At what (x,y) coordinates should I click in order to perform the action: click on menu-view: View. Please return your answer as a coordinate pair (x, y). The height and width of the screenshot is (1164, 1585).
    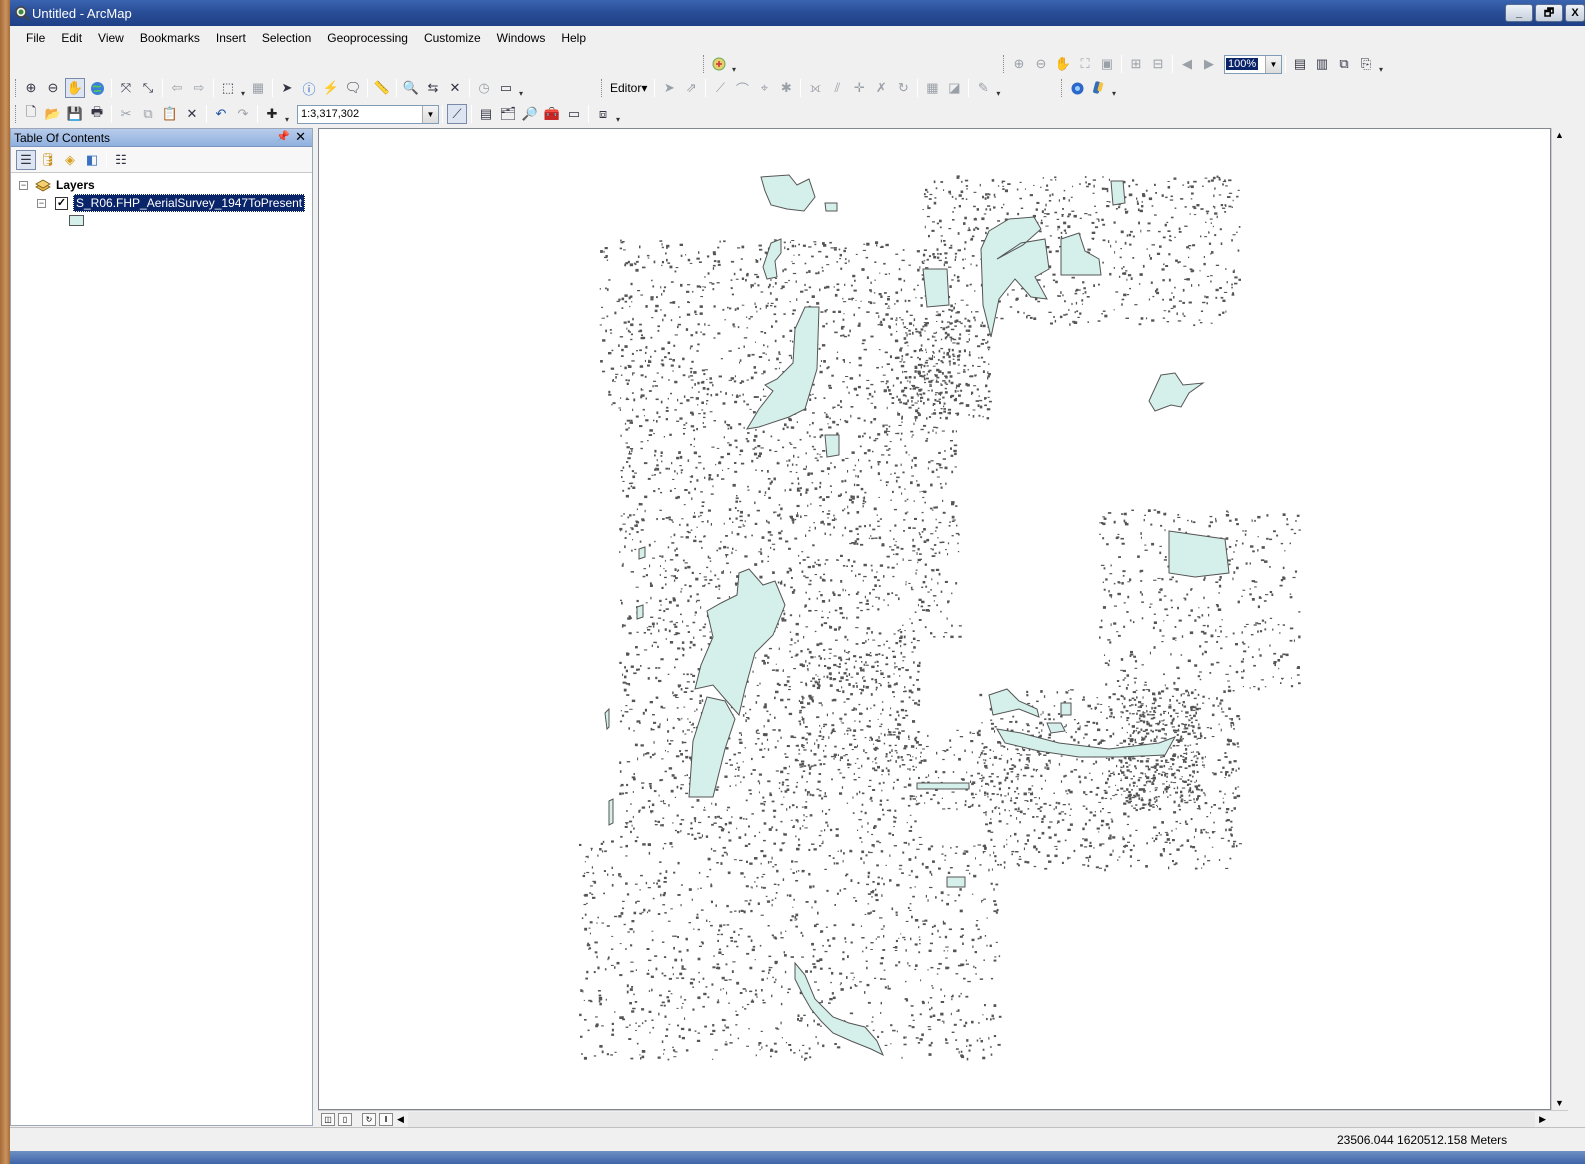
    Looking at the image, I should click on (111, 38).